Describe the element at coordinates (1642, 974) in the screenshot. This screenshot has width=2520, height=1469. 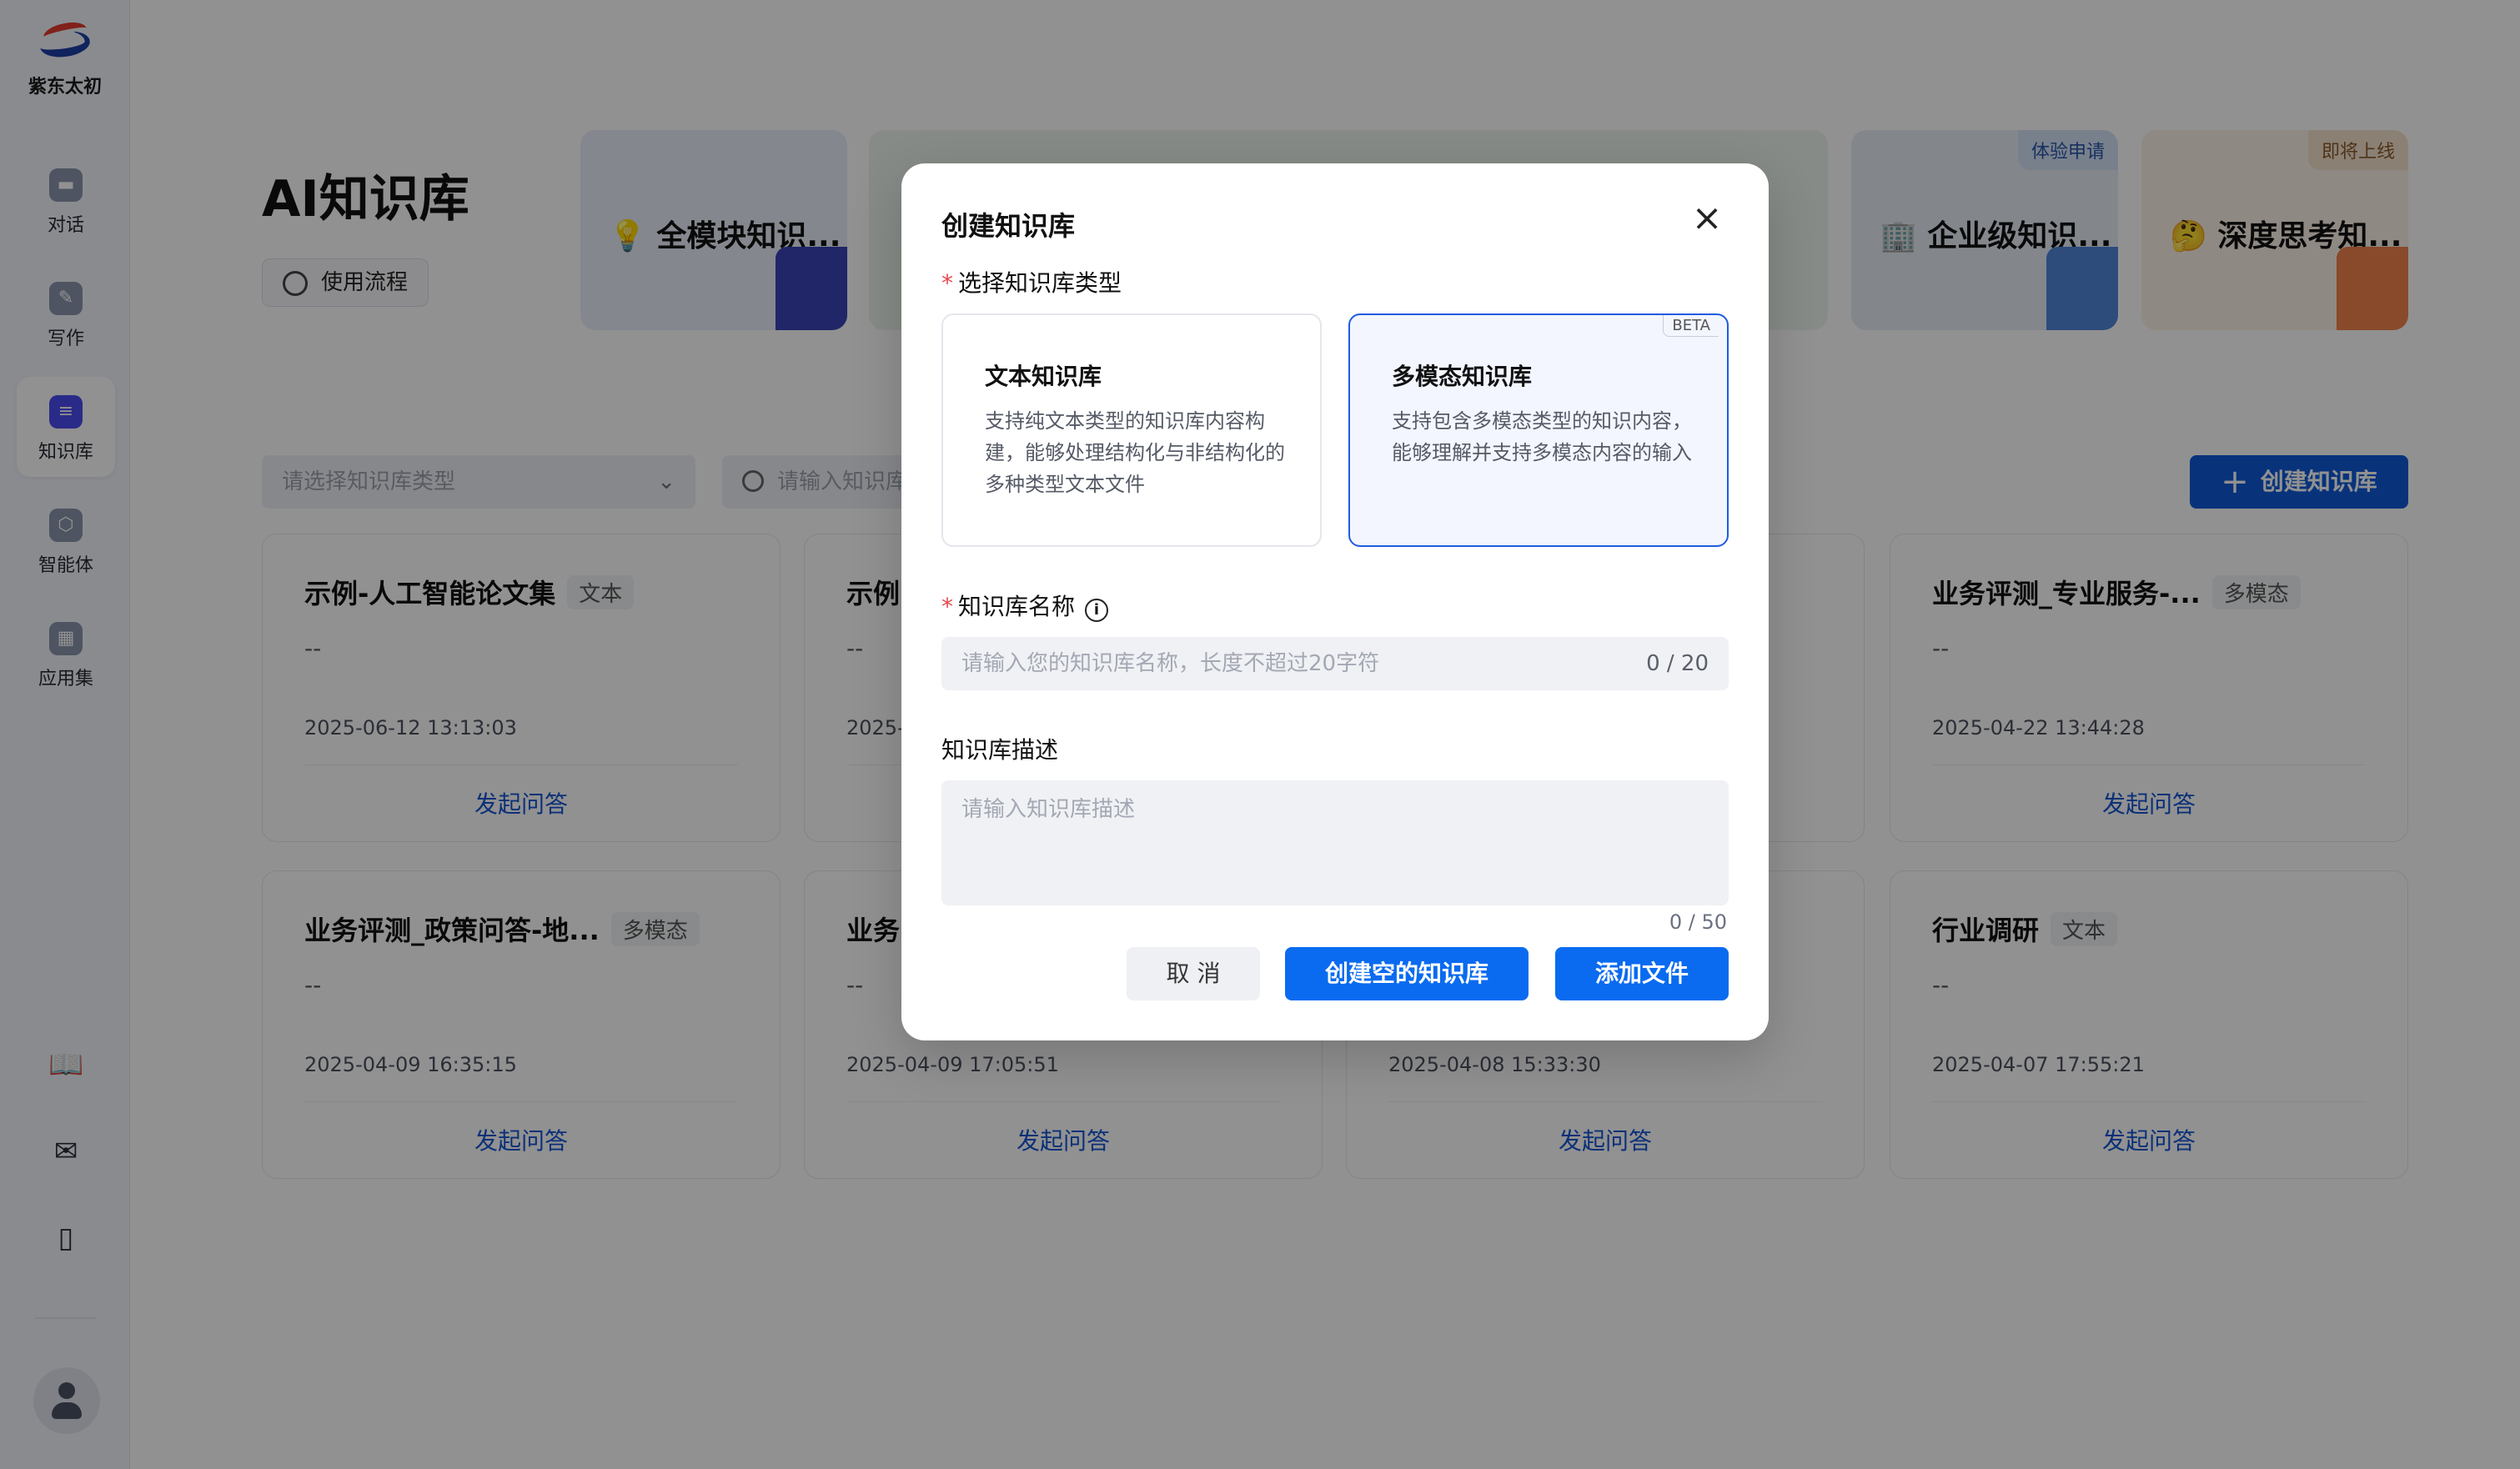
I see `add-file-button: 添加文件` at that location.